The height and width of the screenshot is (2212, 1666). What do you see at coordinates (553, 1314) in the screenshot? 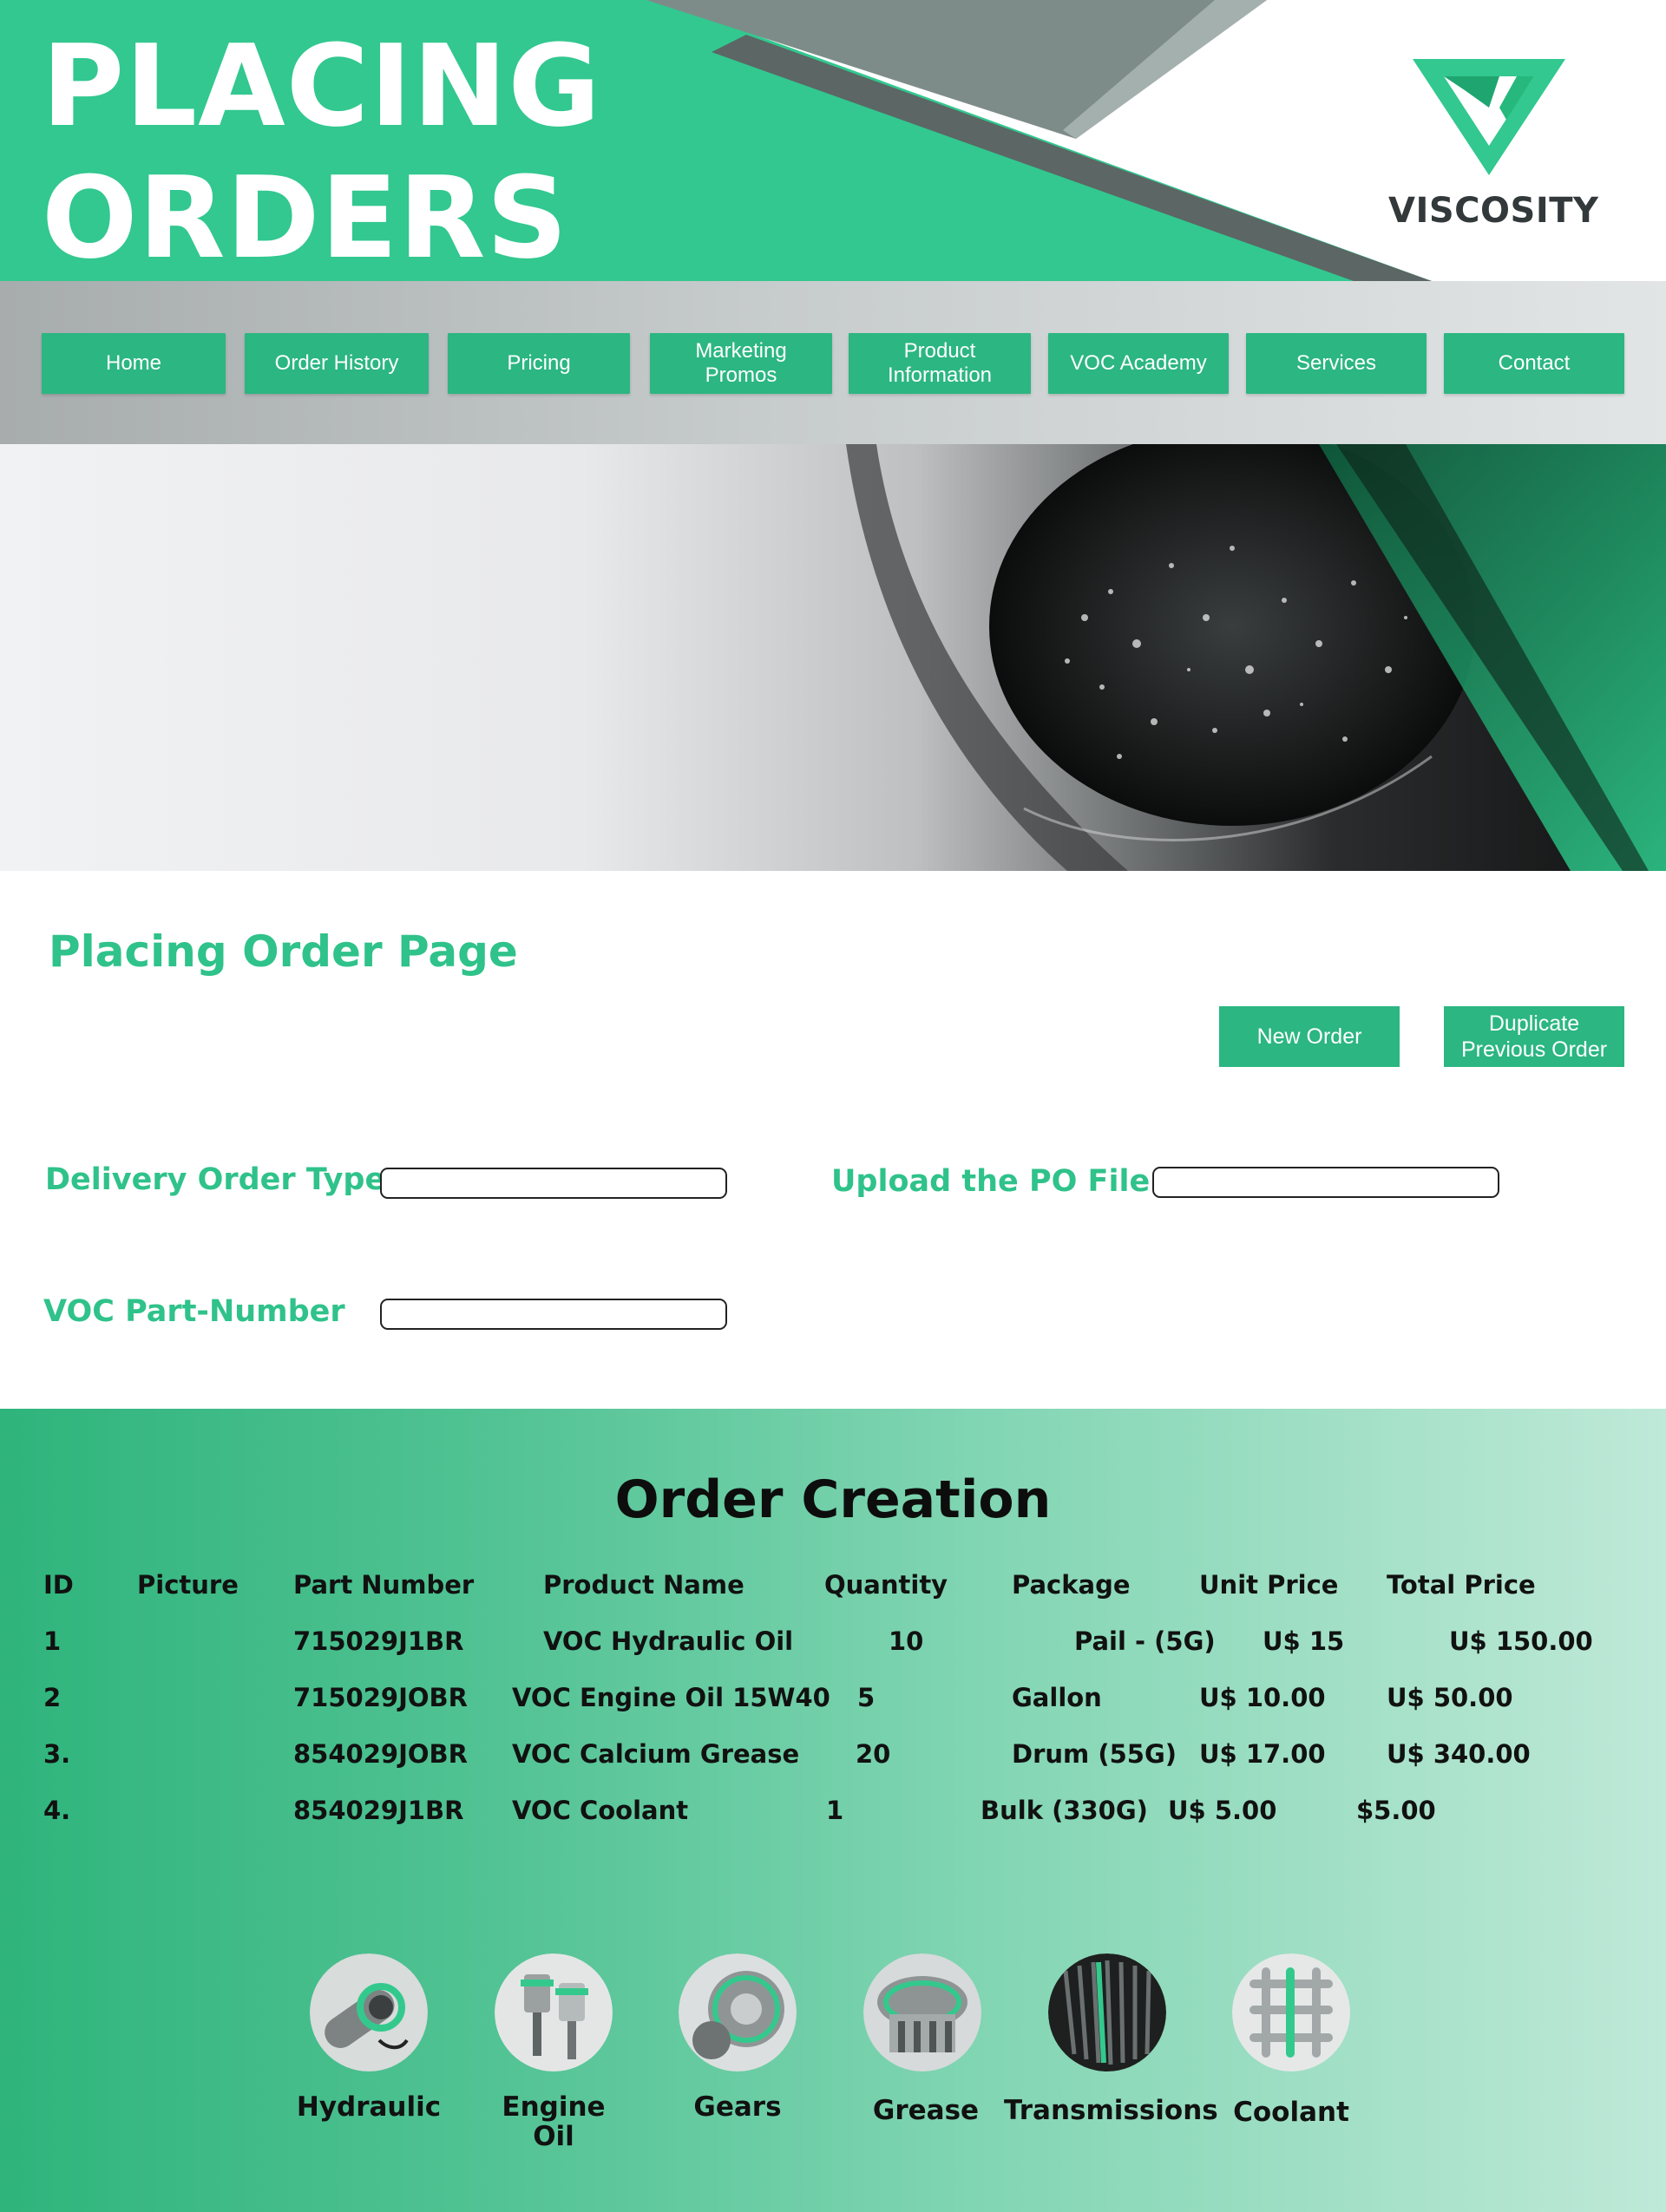
I see `voc-part-number-input` at bounding box center [553, 1314].